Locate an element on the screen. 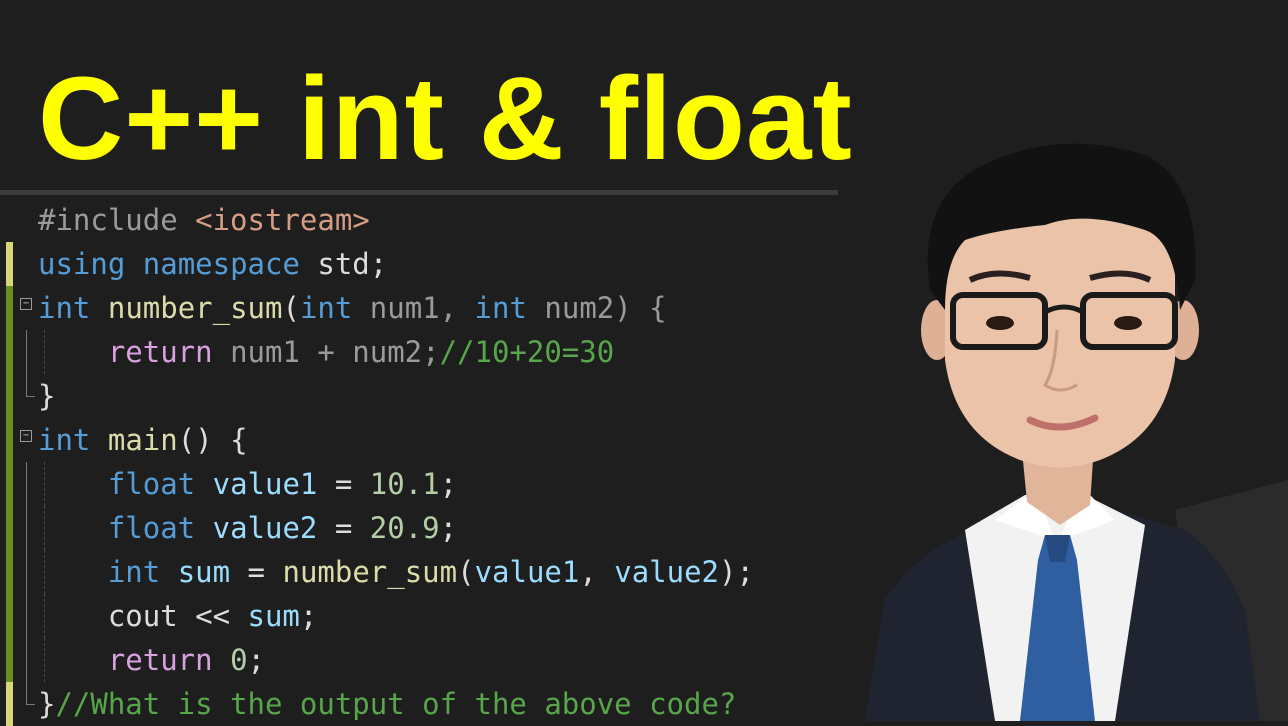 This screenshot has width=1288, height=726. code-text: #include <iostream> is located at coordinates (204, 220).